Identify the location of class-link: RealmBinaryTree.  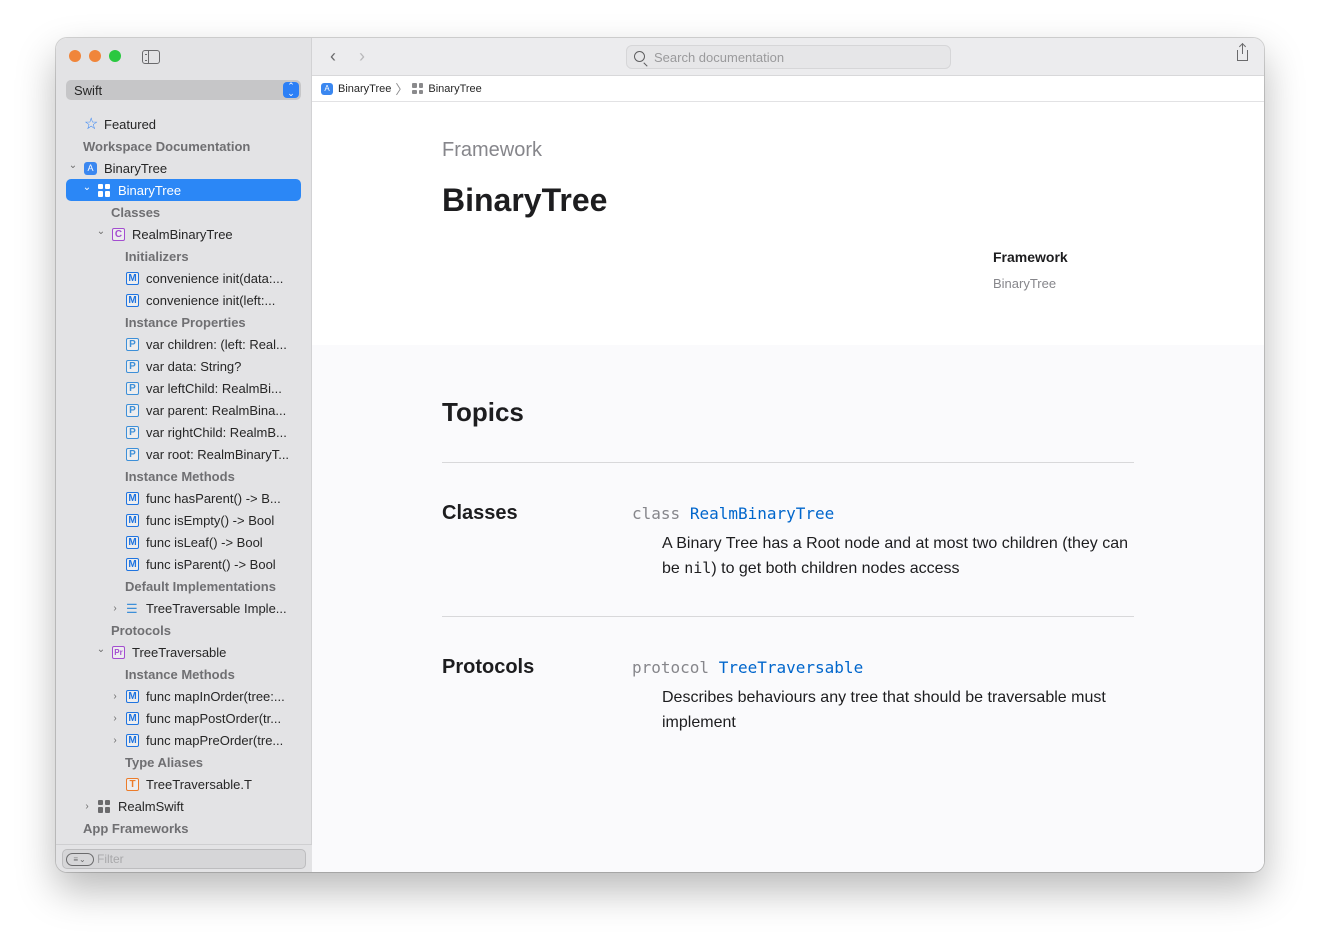
(762, 513).